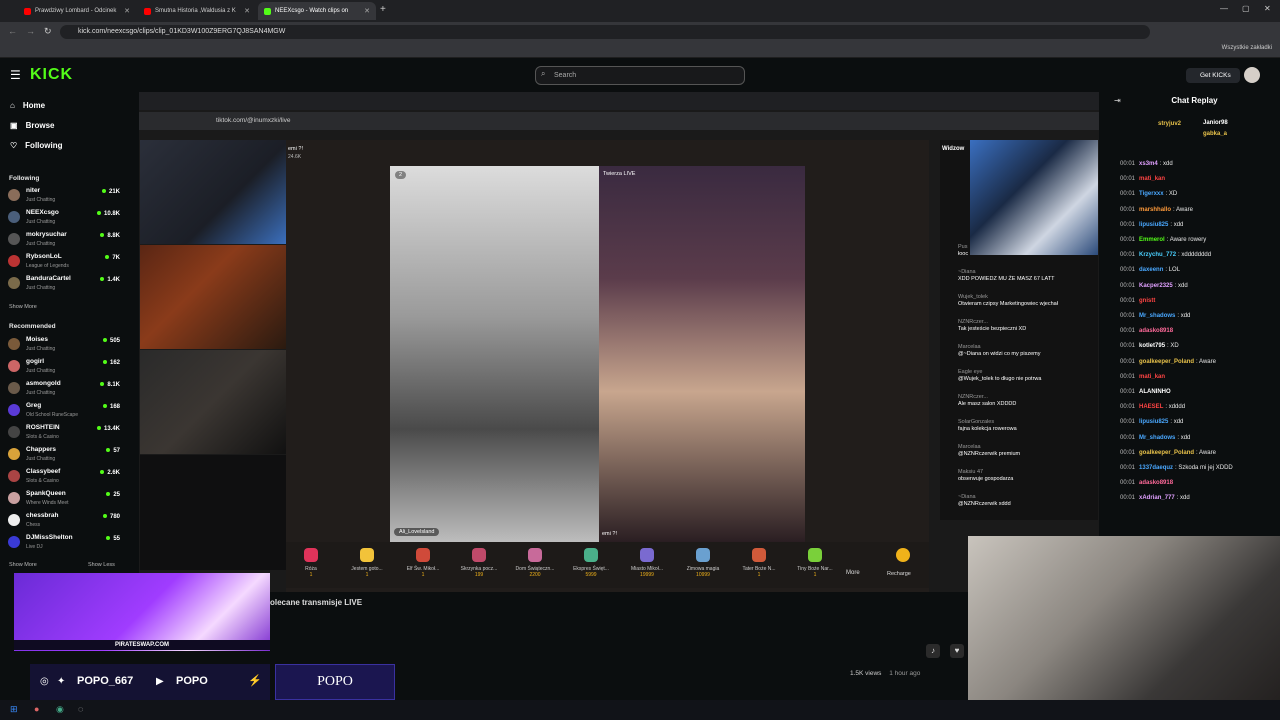 The image size is (1280, 720). What do you see at coordinates (647, 575) in the screenshot?
I see `gift-price: 19999` at bounding box center [647, 575].